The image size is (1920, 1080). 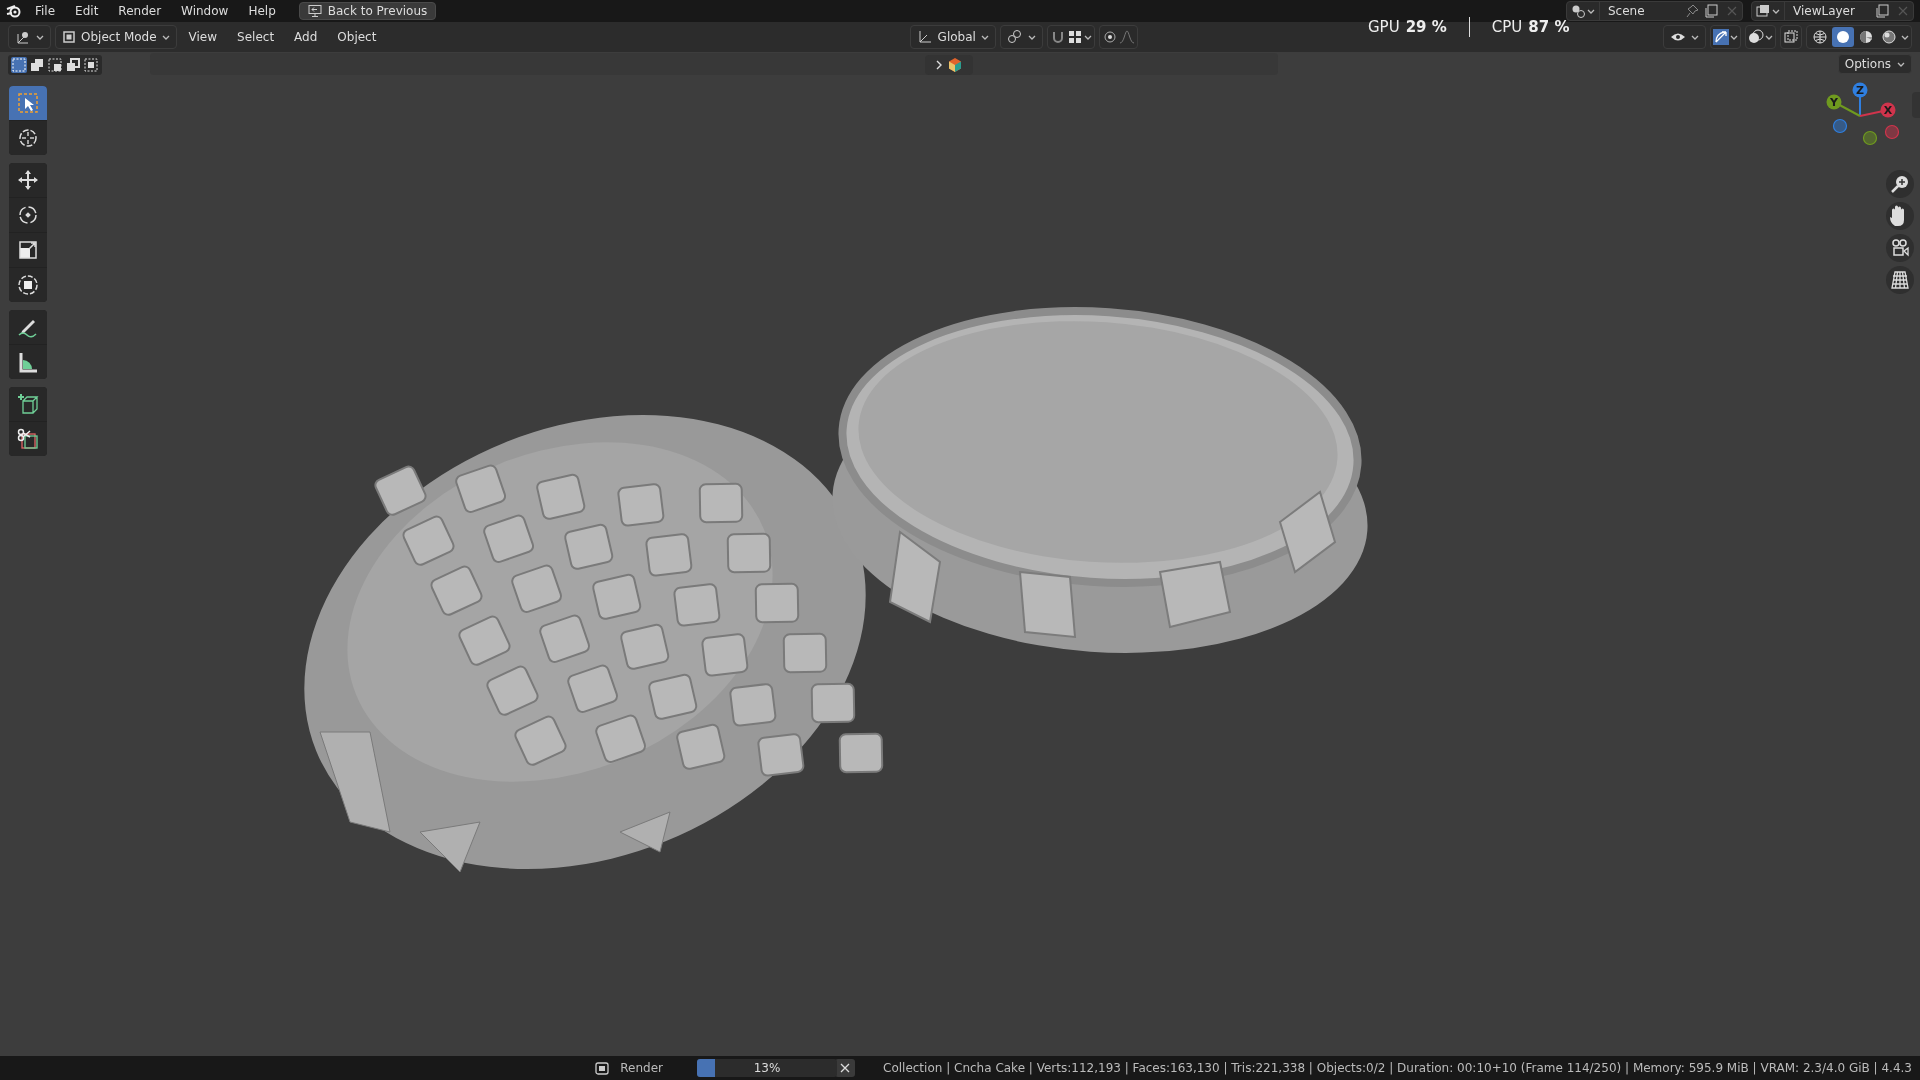 What do you see at coordinates (262, 11) in the screenshot?
I see `menu-item: Help` at bounding box center [262, 11].